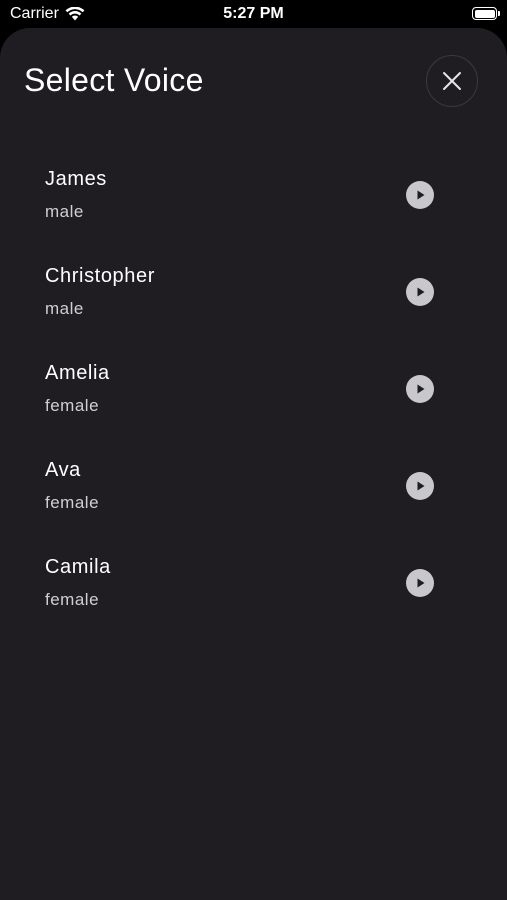 The height and width of the screenshot is (900, 507). I want to click on voice-item-camila: Camila female, so click(253, 589).